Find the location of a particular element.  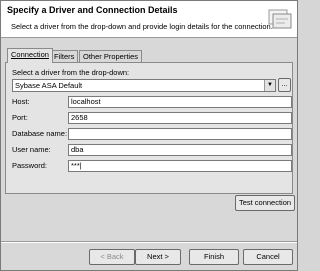

driver-dropdown: Sybase ASA Default ▼ is located at coordinates (144, 85).